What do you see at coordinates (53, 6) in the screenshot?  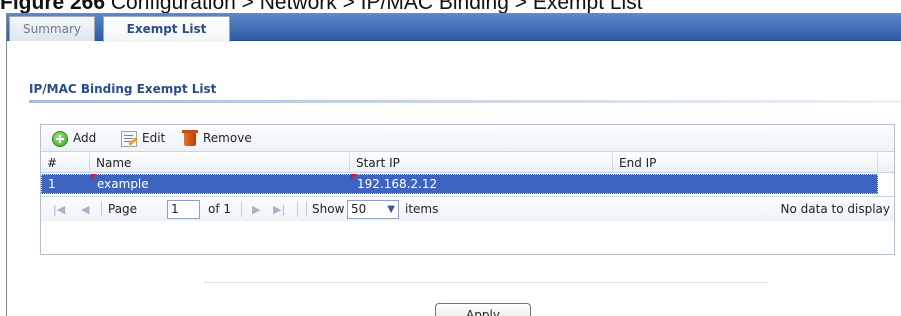 I see `figure-label: Figure 266` at bounding box center [53, 6].